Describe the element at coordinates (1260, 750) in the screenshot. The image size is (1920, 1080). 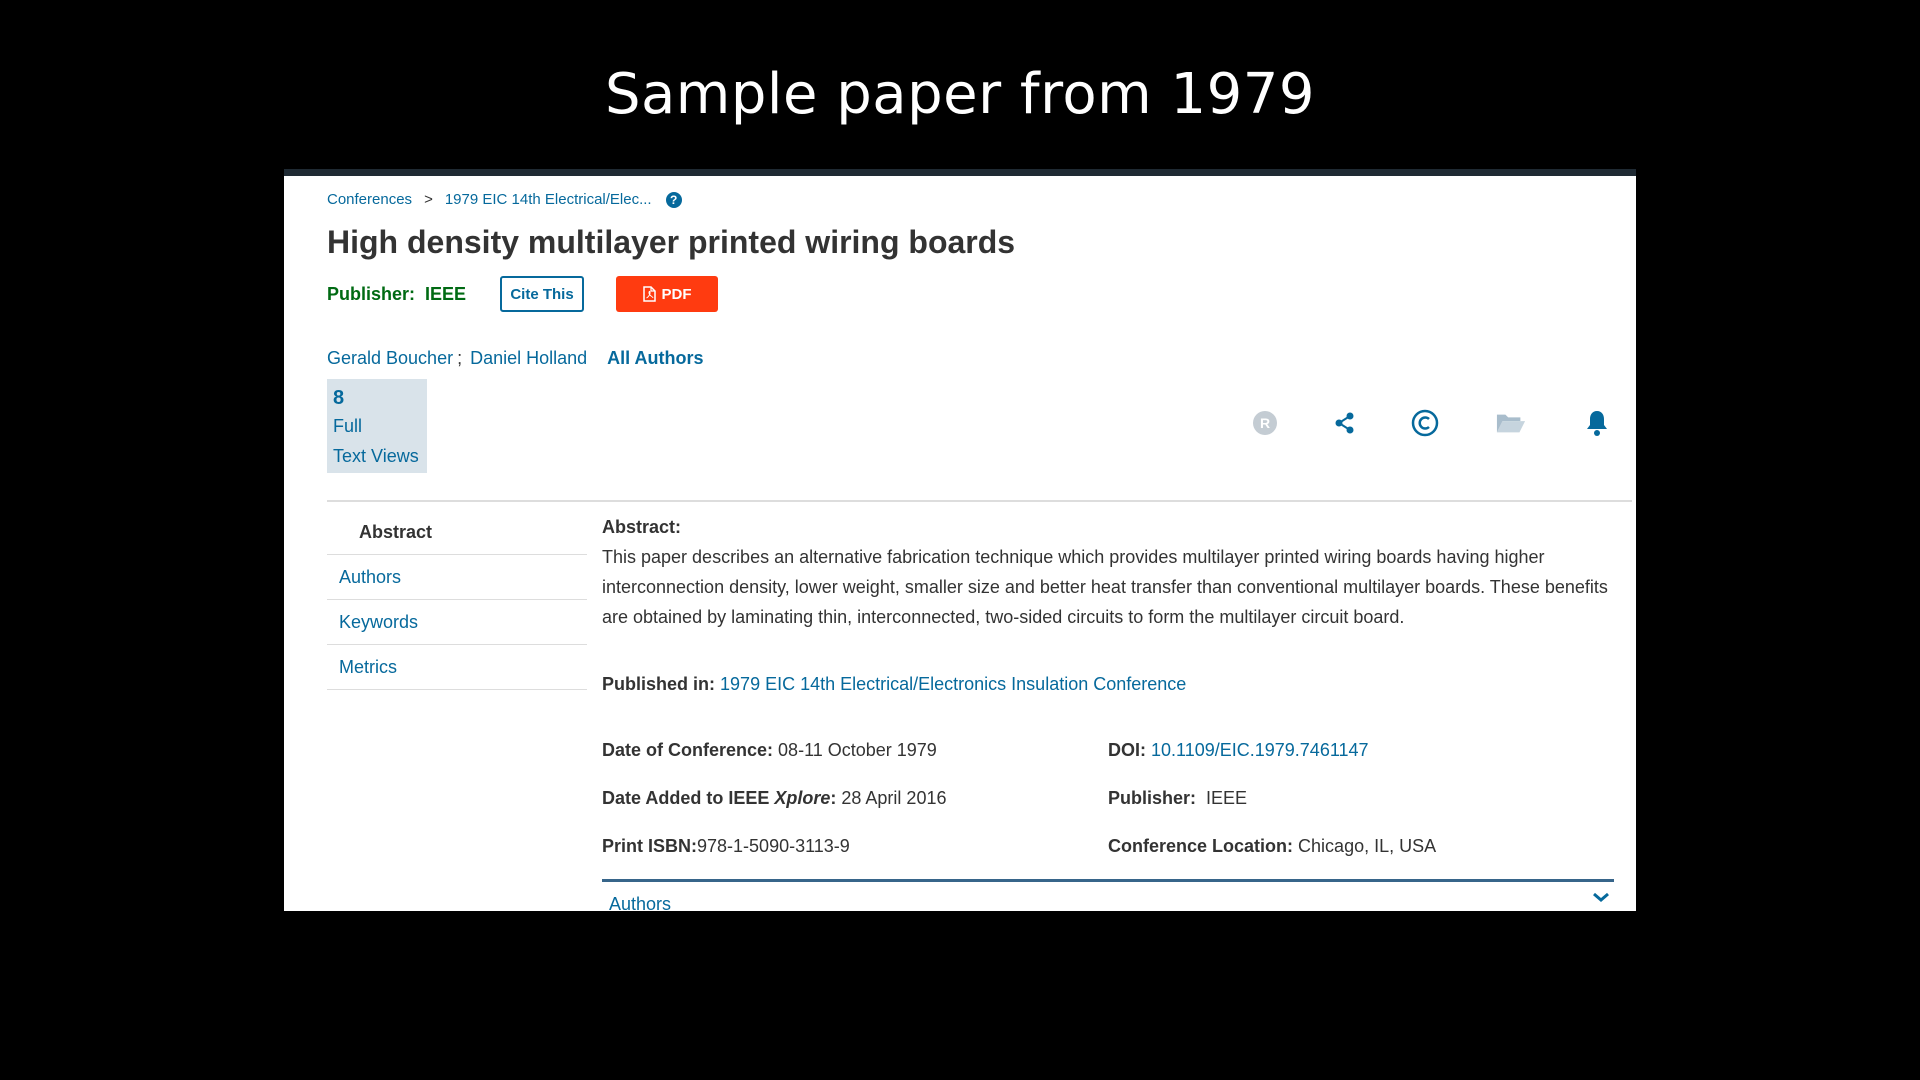
I see `doi-link: 10.1109/EIC.1979.7461147` at that location.